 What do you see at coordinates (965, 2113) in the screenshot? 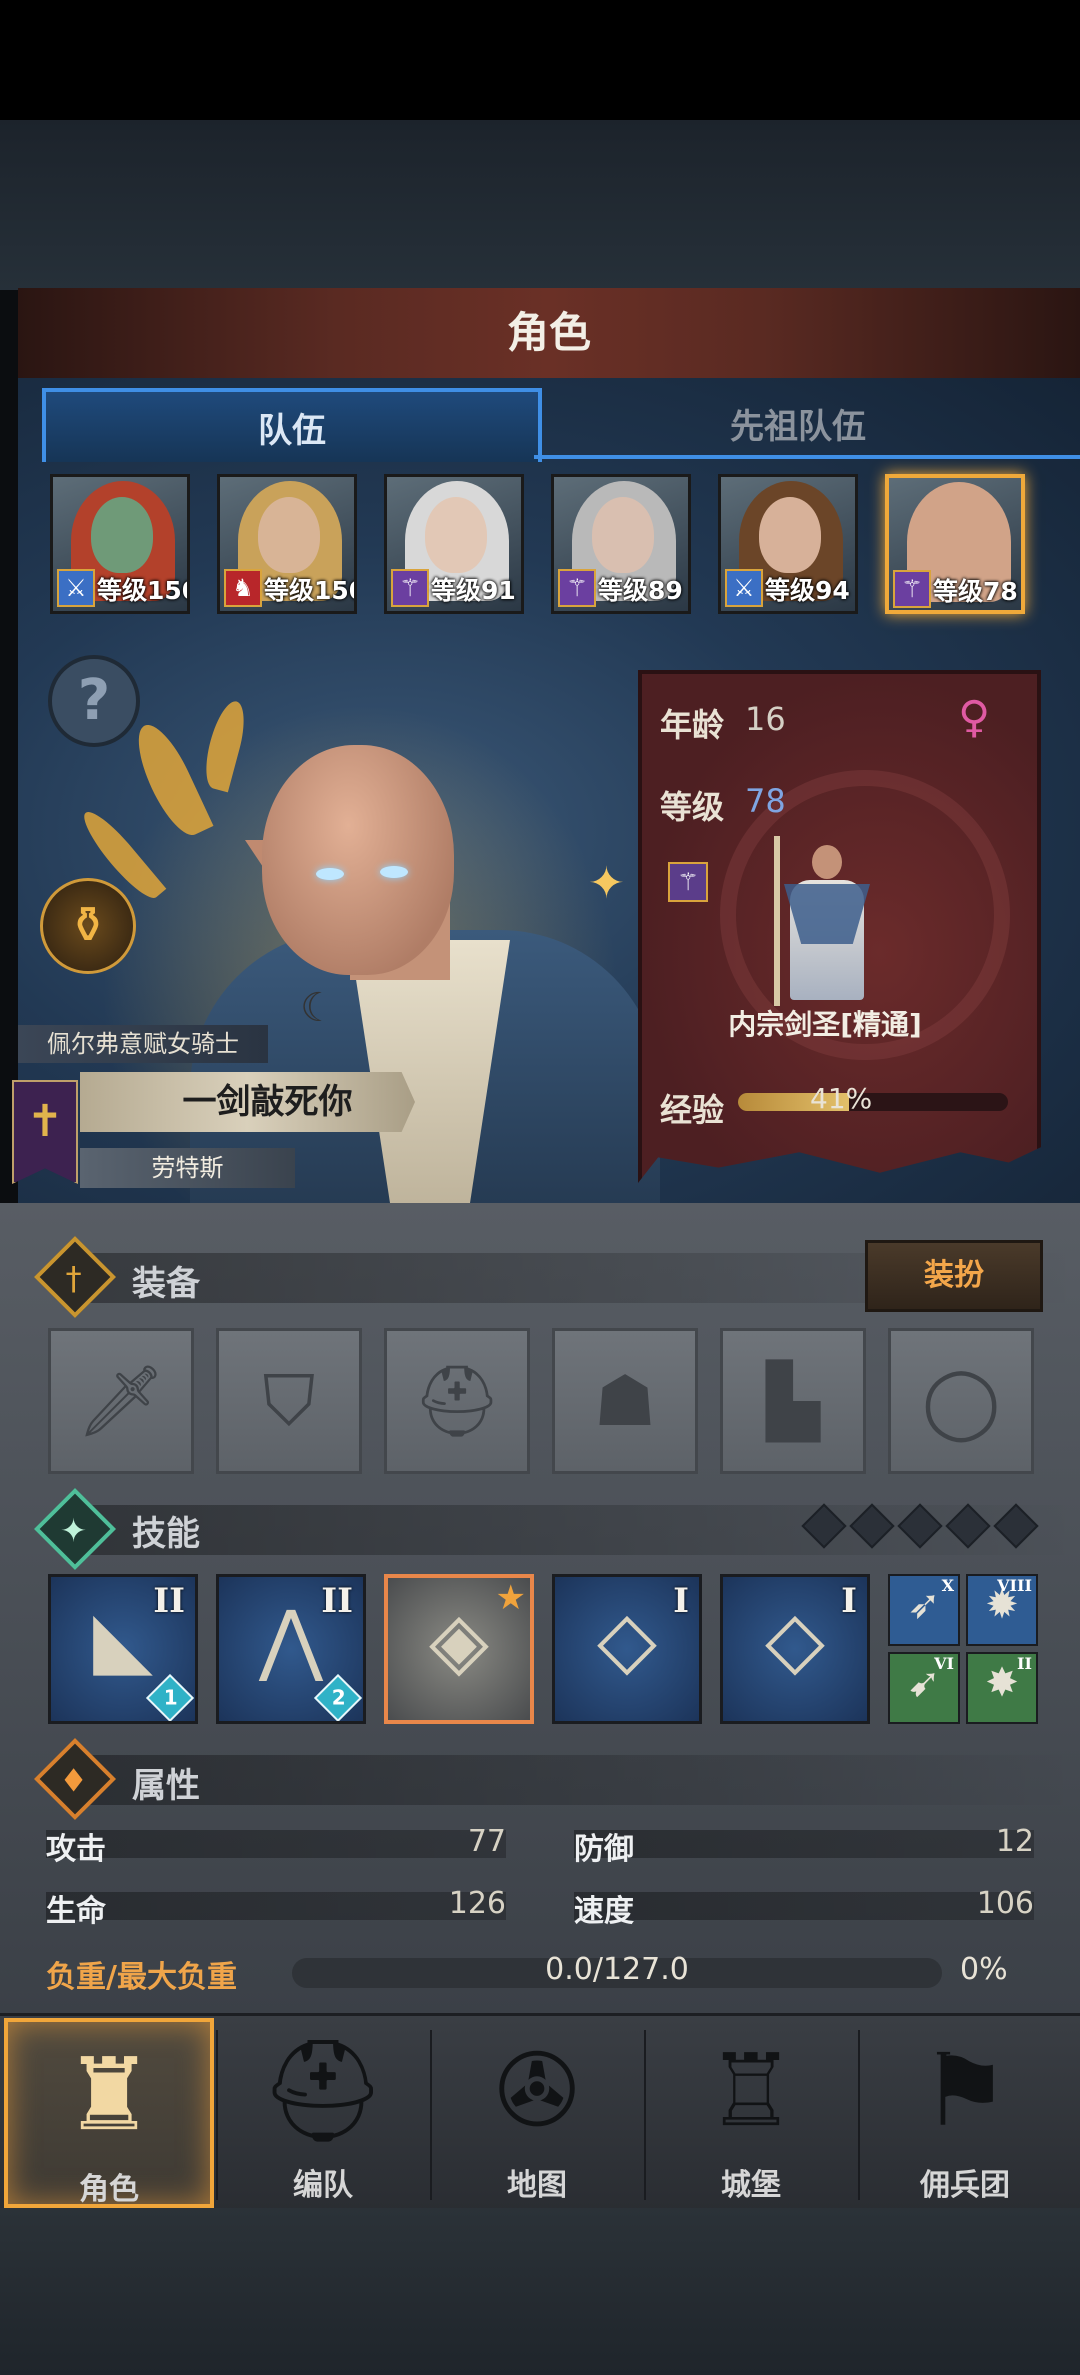
I see `nav-mercenary: ⚑ 佣兵团` at bounding box center [965, 2113].